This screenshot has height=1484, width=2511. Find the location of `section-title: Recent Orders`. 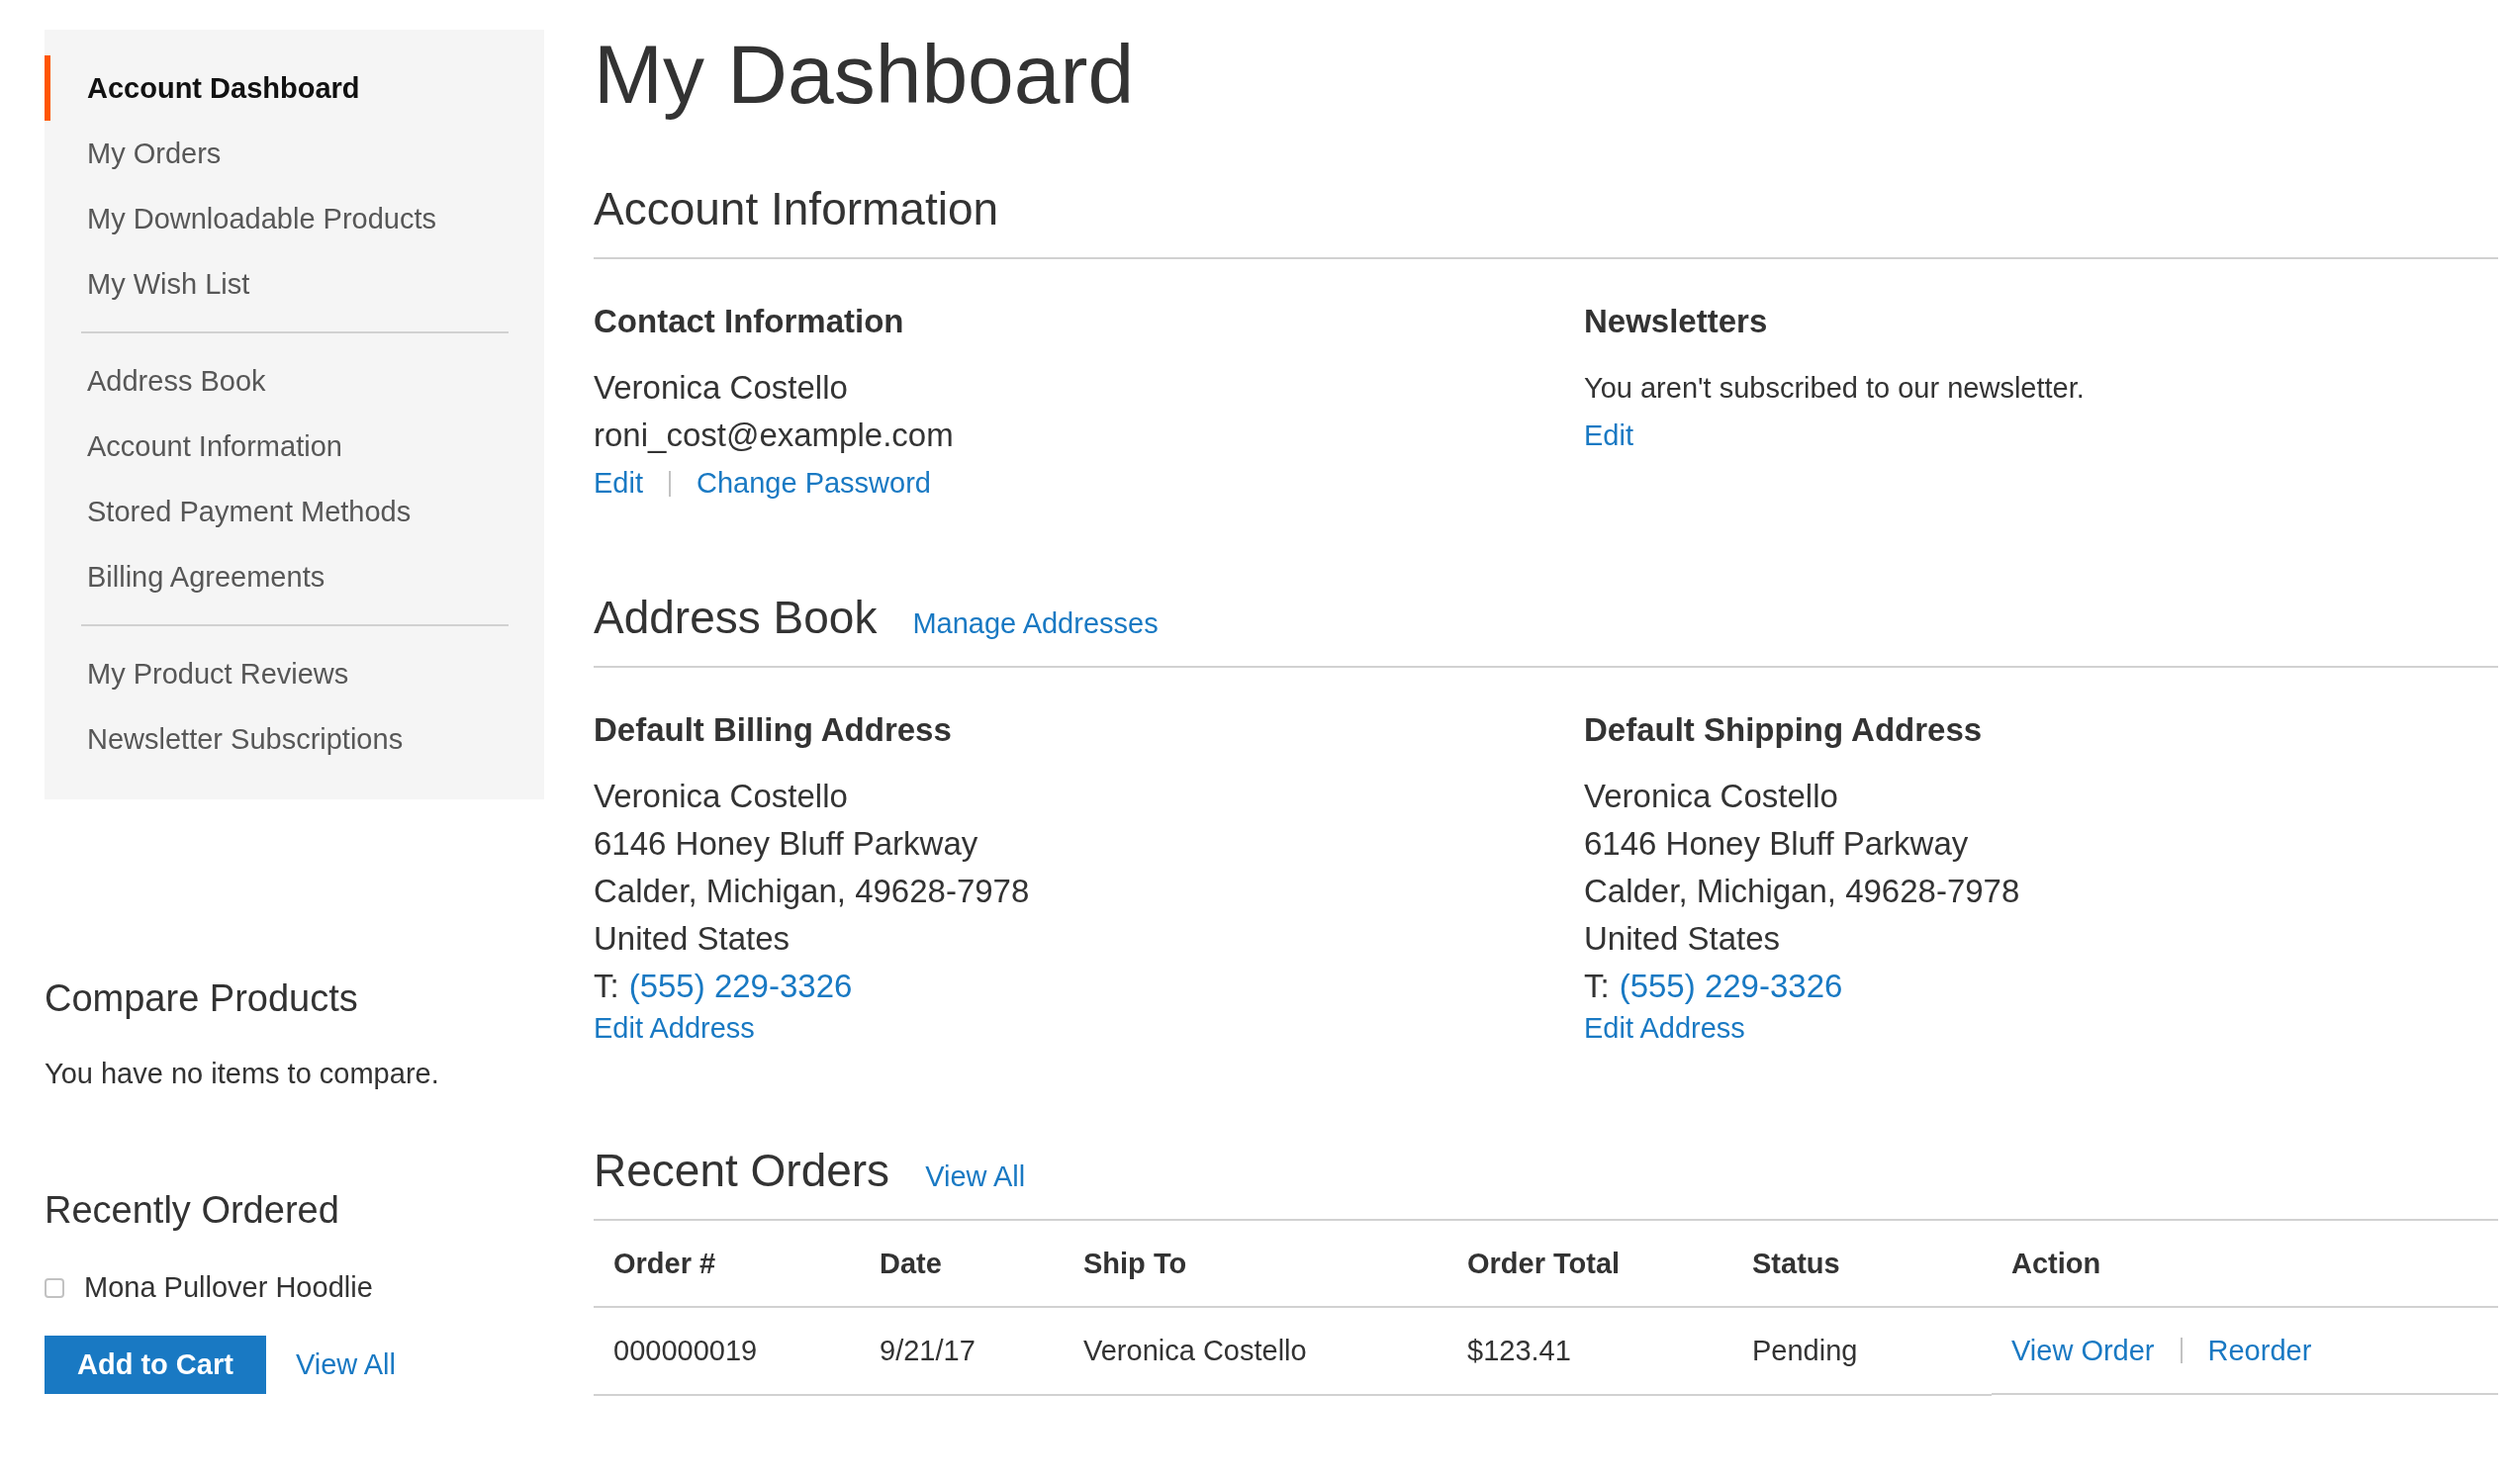

section-title: Recent Orders is located at coordinates (742, 1170).